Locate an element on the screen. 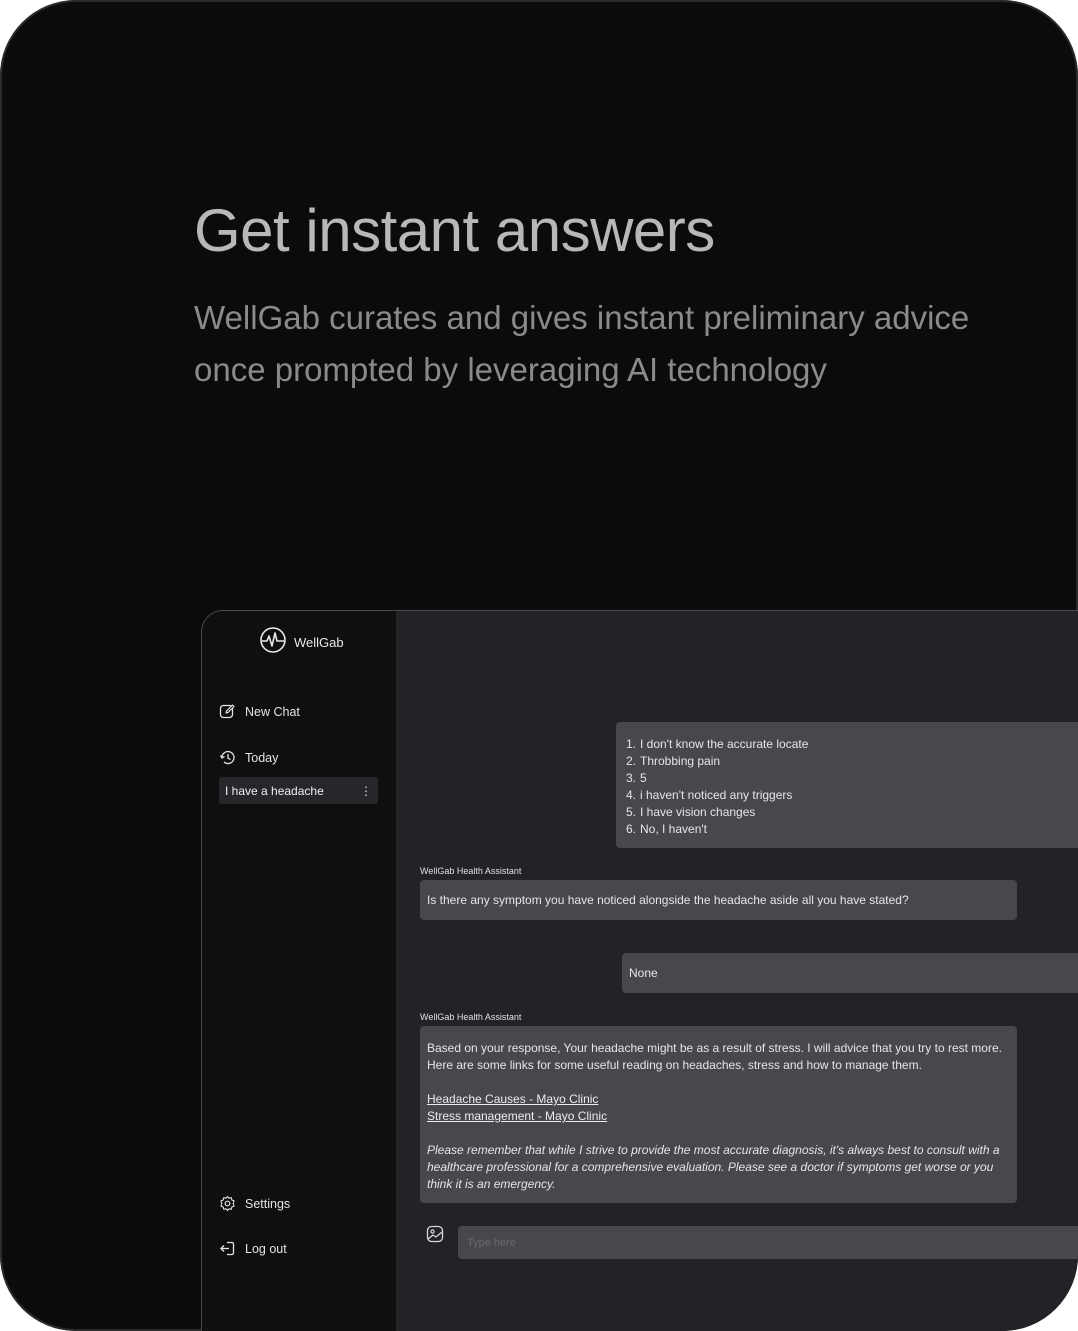  image-attach-icon is located at coordinates (435, 1236).